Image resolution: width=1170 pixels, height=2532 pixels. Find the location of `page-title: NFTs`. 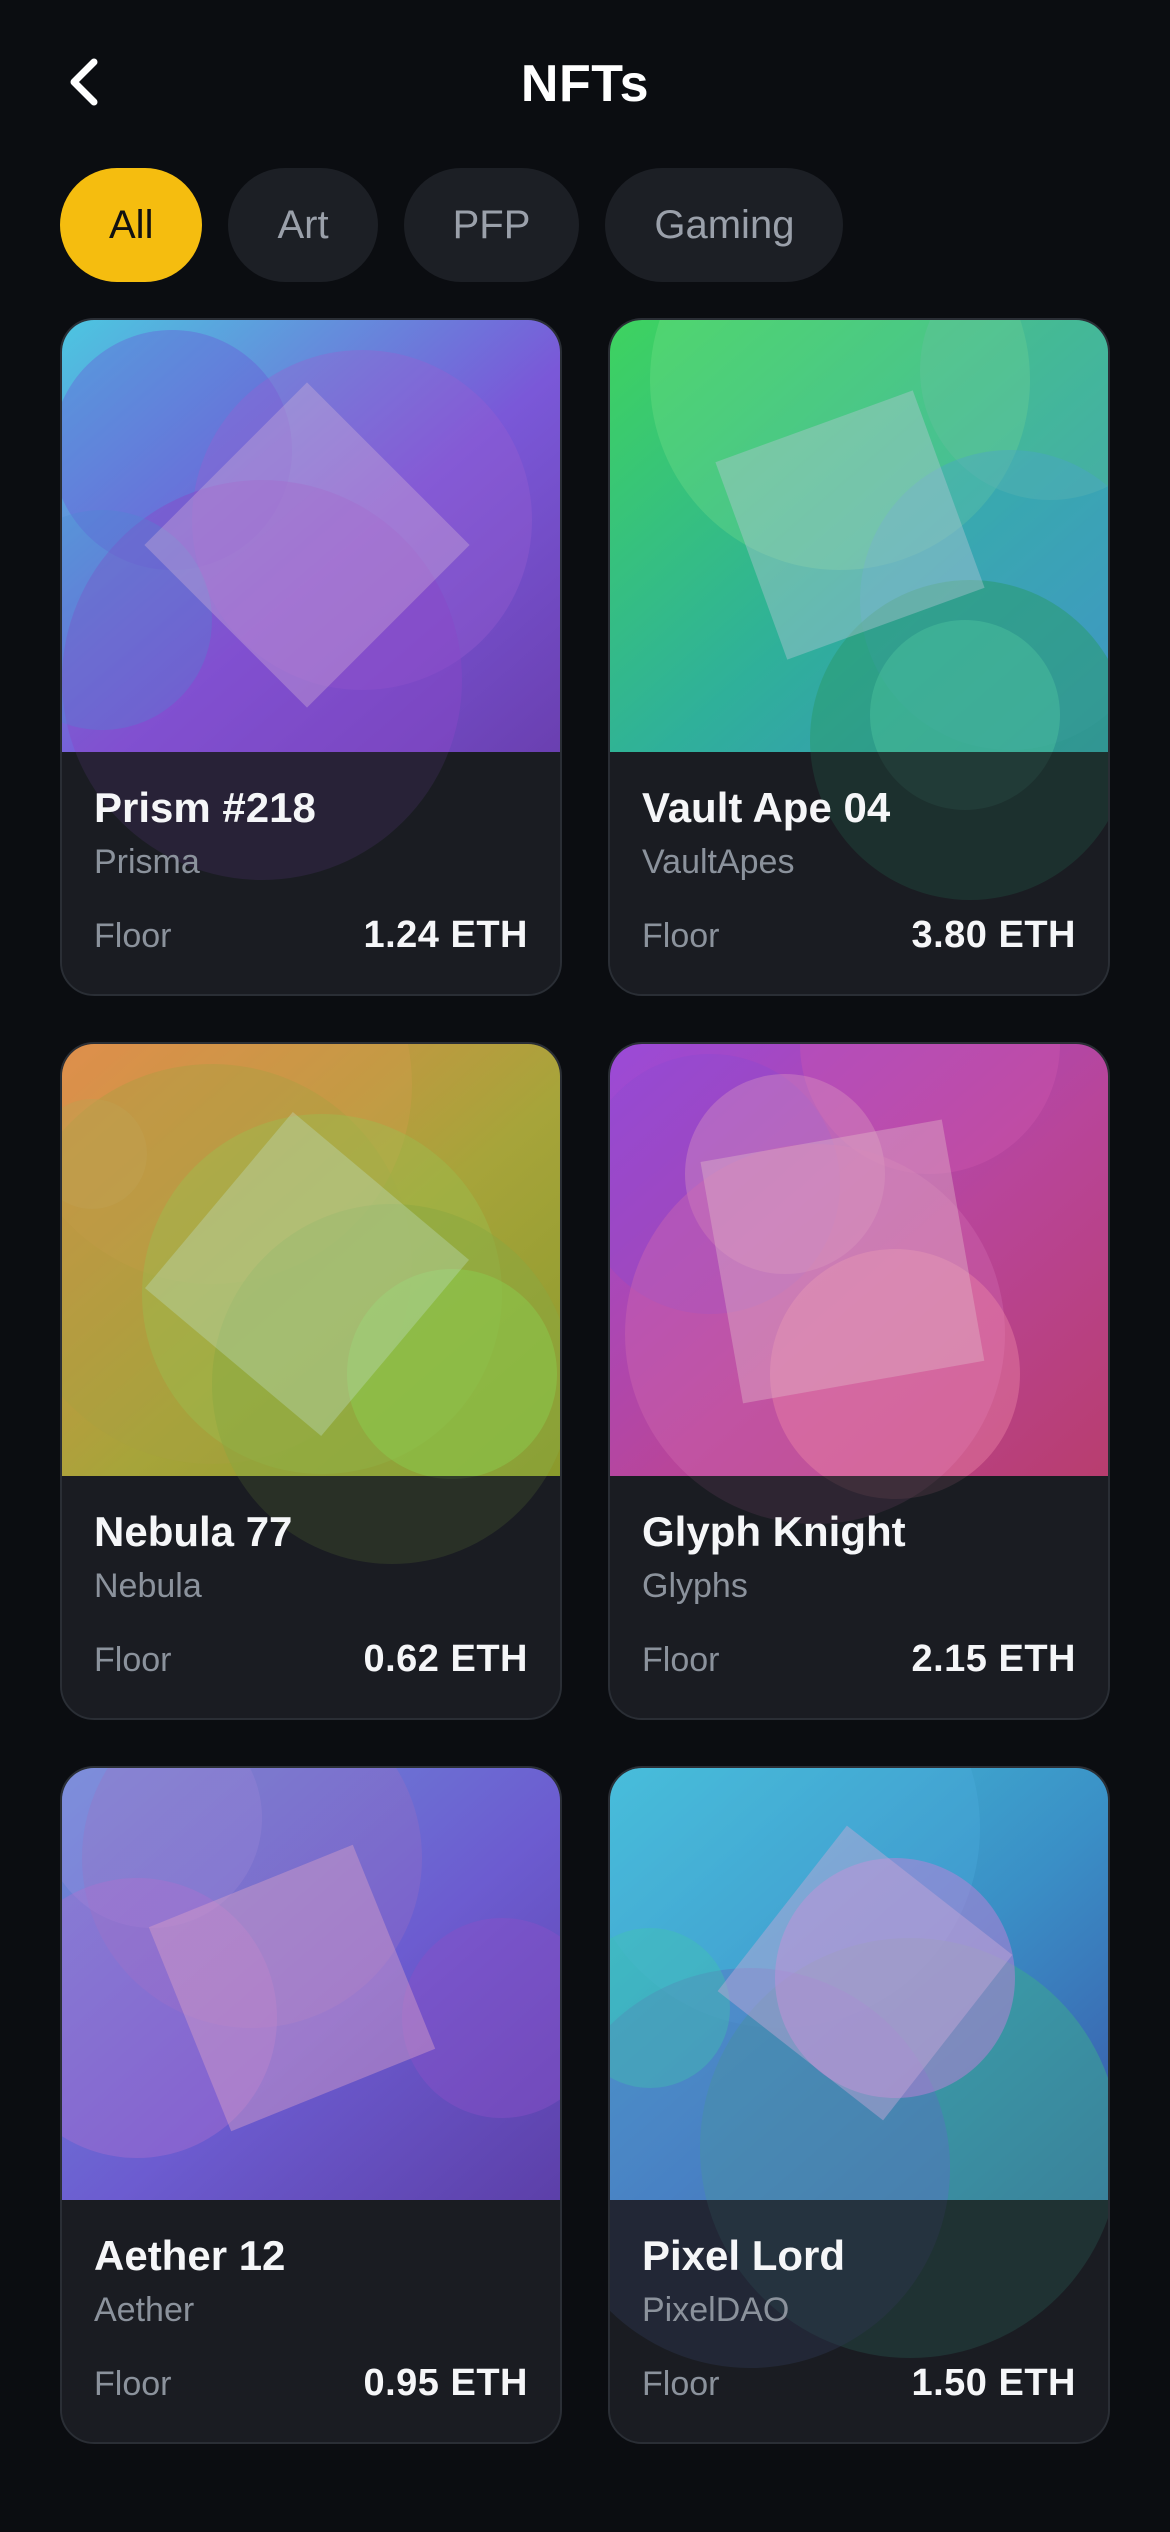

page-title: NFTs is located at coordinates (585, 84).